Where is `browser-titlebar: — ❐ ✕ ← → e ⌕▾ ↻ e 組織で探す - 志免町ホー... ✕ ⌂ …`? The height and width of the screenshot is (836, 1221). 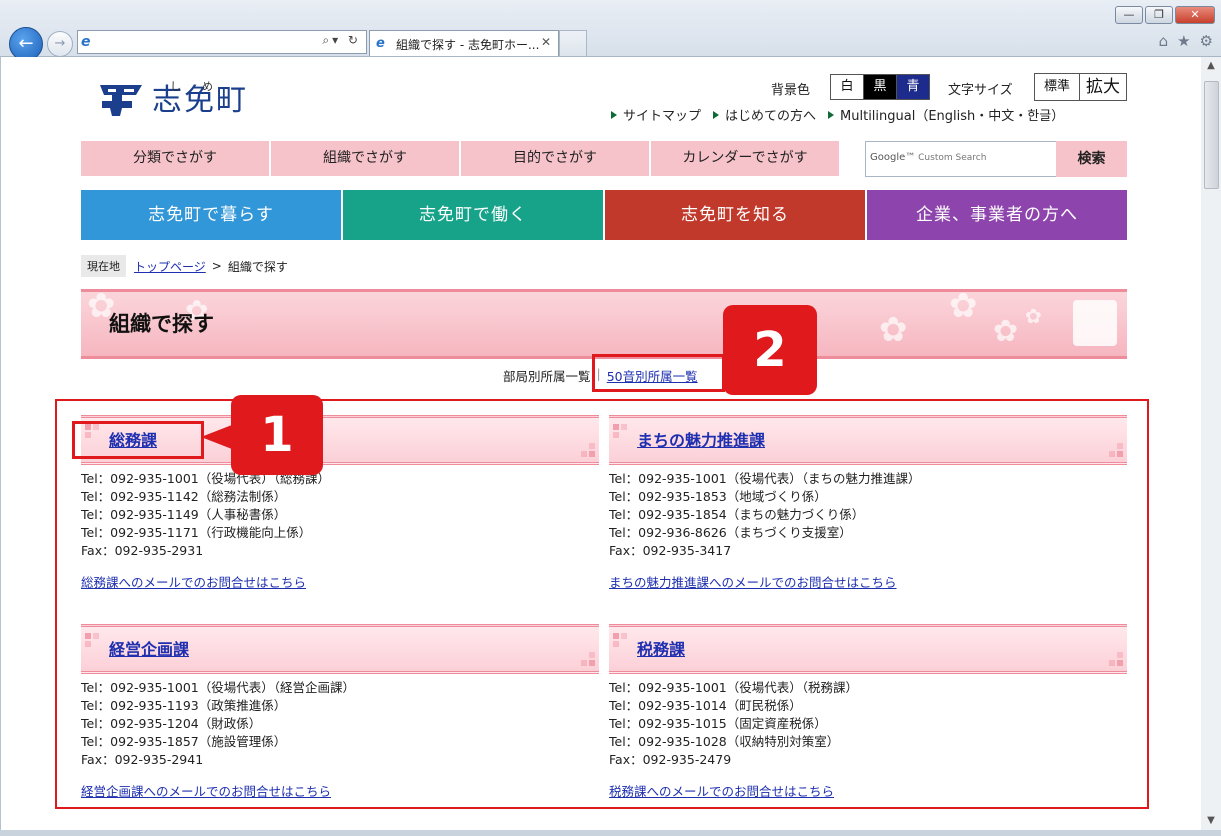 browser-titlebar: — ❐ ✕ ← → e ⌕▾ ↻ e 組織で探す - 志免町ホー... ✕ ⌂ … is located at coordinates (610, 30).